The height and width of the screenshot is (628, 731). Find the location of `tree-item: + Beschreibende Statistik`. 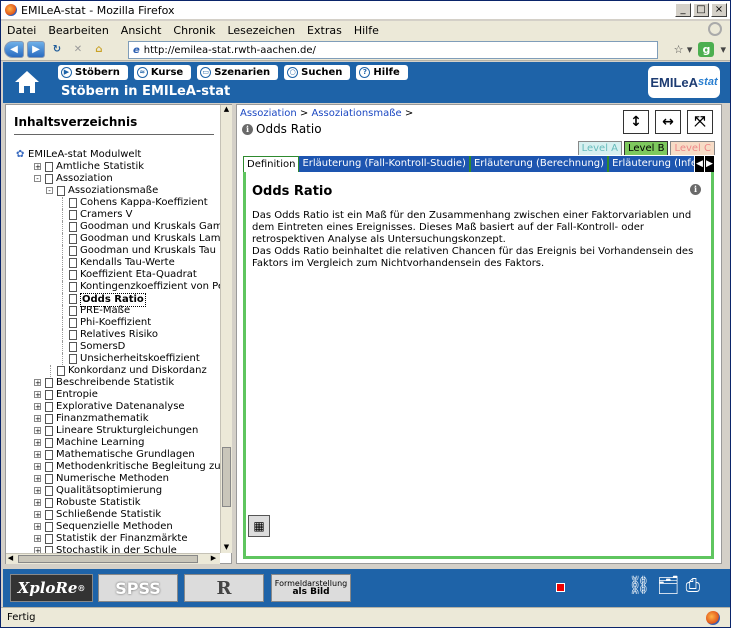

tree-item: + Beschreibende Statistik is located at coordinates (118, 383).